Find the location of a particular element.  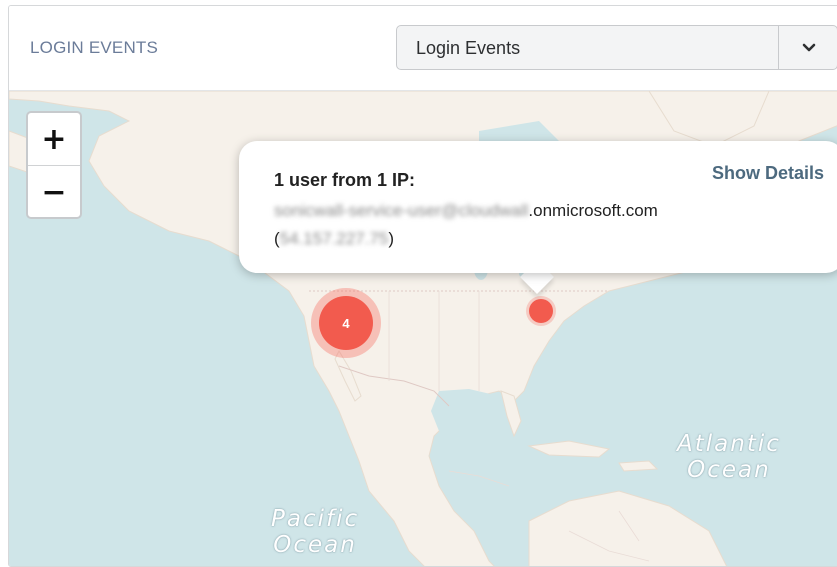

zoom-out-button: − is located at coordinates (54, 191).